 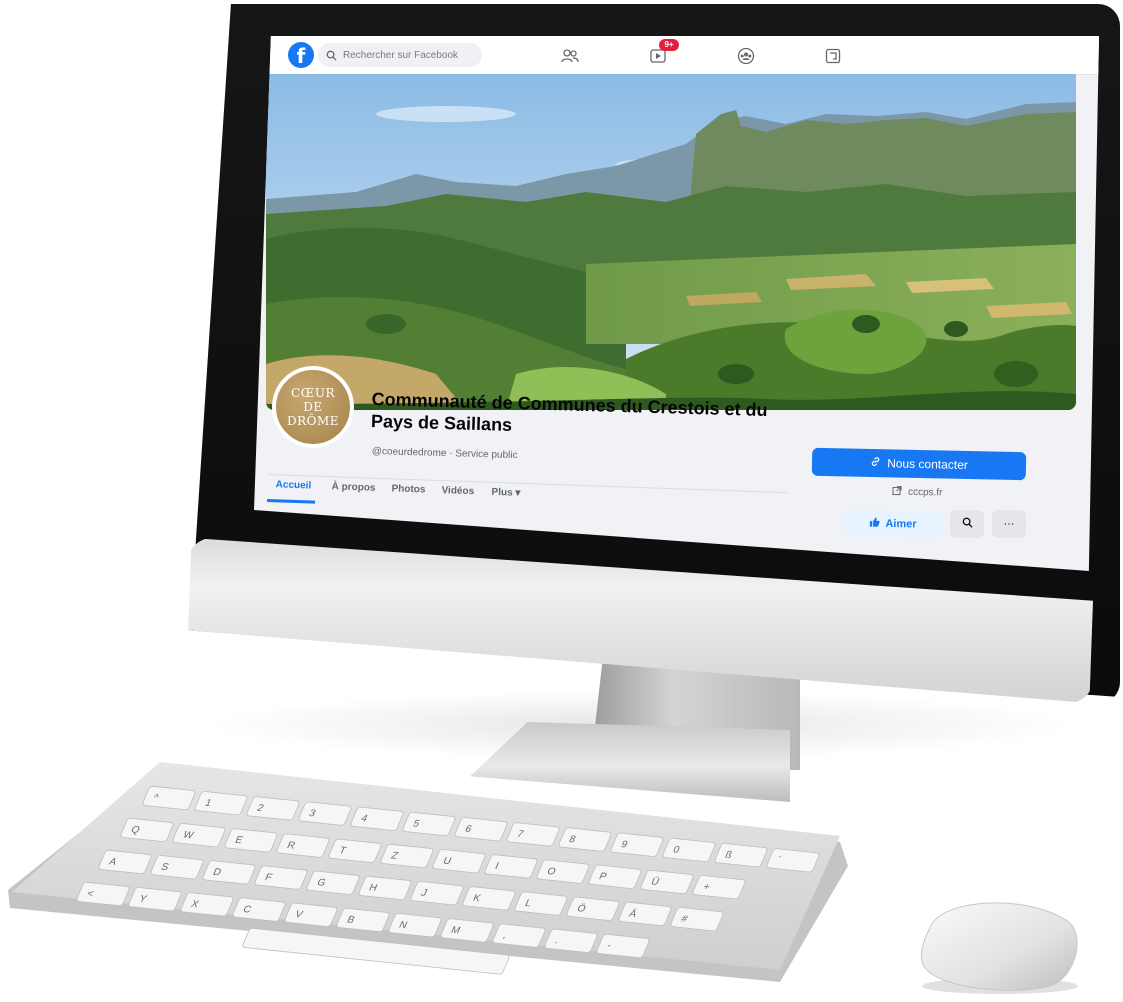 I want to click on keyboard-key: 7, so click(x=533, y=834).